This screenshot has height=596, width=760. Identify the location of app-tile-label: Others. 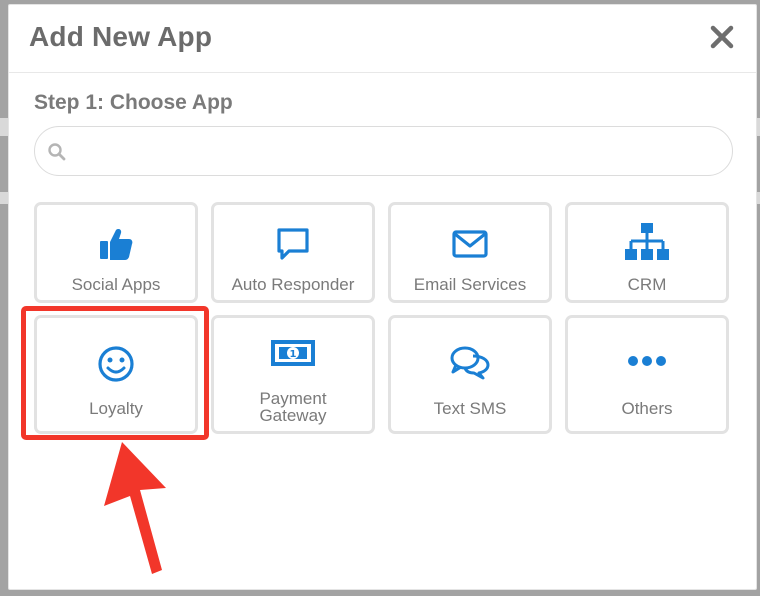
(647, 408).